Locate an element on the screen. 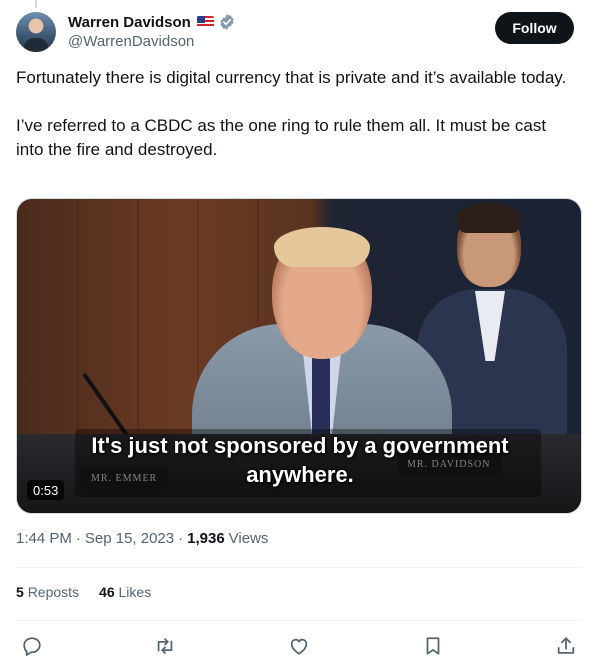 Image resolution: width=598 pixels, height=668 pixels. likes-stat: 46 Likes is located at coordinates (125, 592).